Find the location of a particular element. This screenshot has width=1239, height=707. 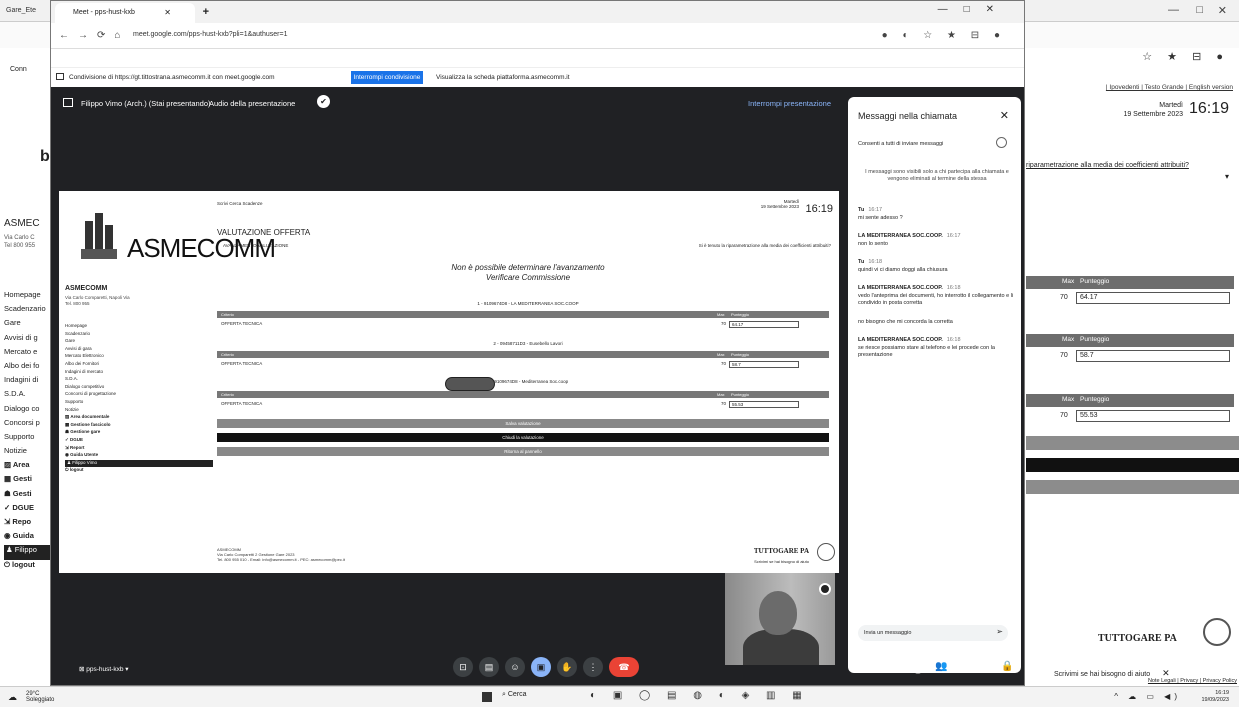

chat-input: Invia un messaggio is located at coordinates (933, 633).